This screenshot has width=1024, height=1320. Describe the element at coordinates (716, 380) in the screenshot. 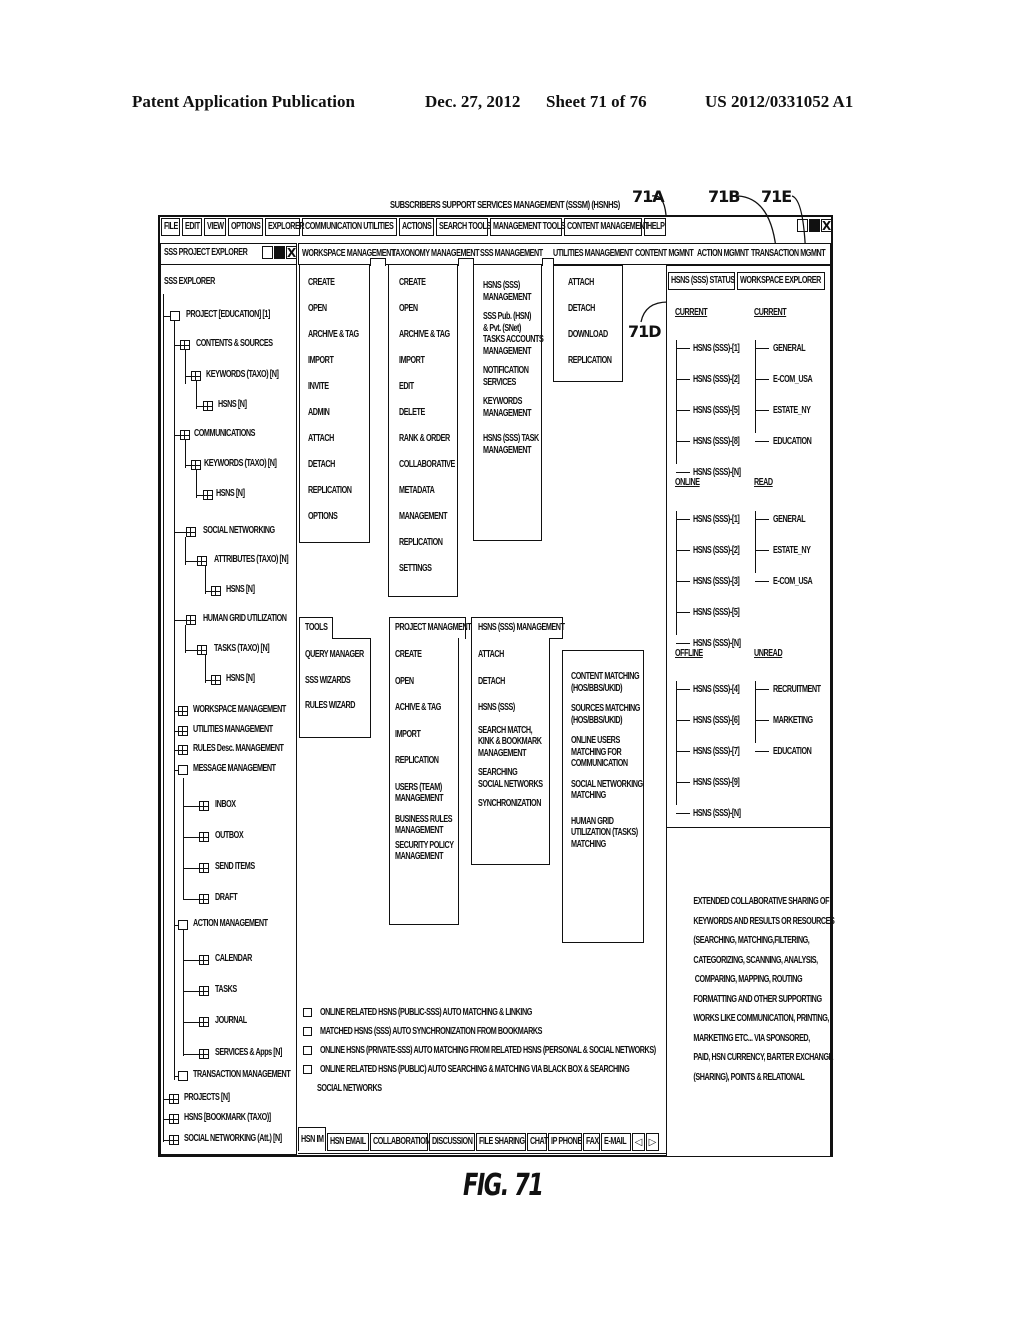

I see `status-item: HSNS (SSS)-[2]` at that location.